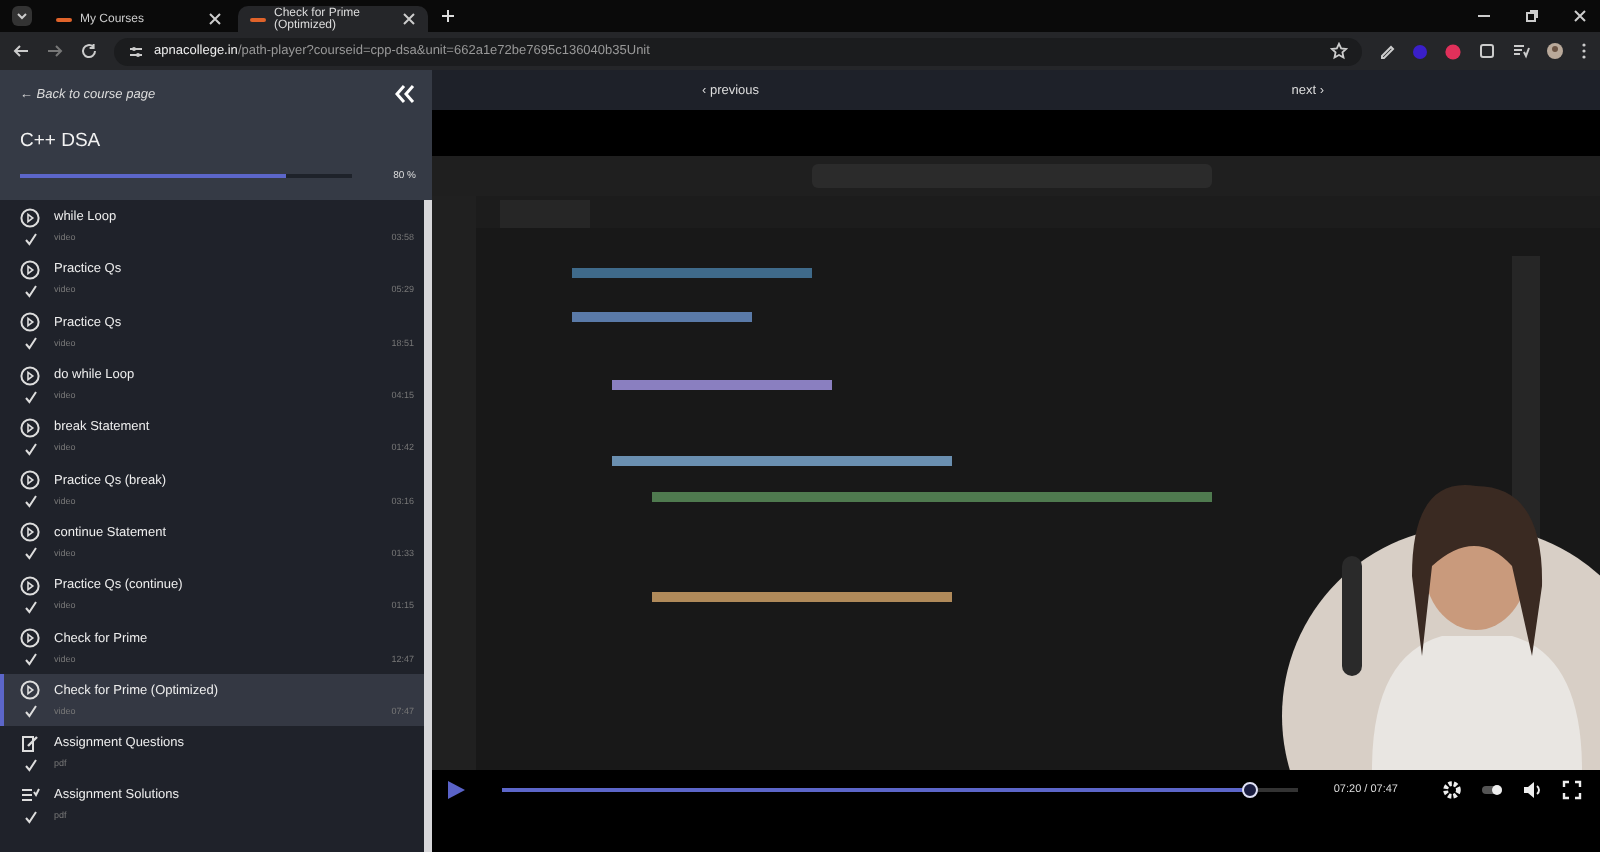 Image resolution: width=1600 pixels, height=852 pixels. Describe the element at coordinates (61, 141) in the screenshot. I see `course-title: C++ DSA` at that location.